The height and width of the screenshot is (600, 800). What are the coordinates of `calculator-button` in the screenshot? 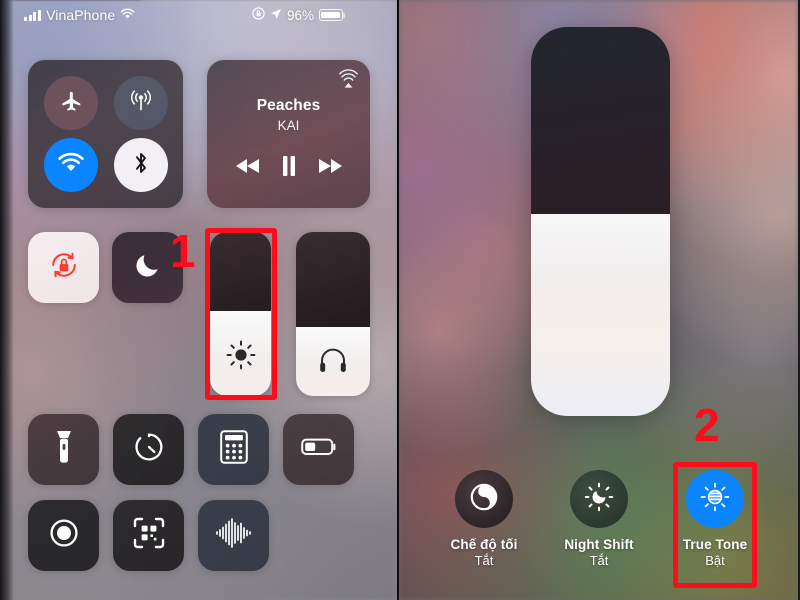 It's located at (233, 449).